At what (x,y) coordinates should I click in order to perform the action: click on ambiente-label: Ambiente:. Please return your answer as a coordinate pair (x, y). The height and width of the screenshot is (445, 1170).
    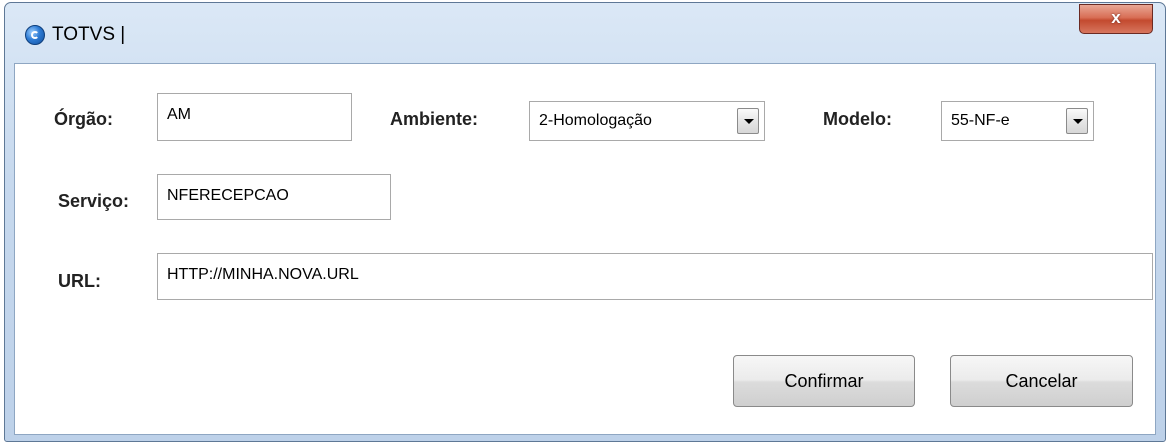
    Looking at the image, I should click on (434, 119).